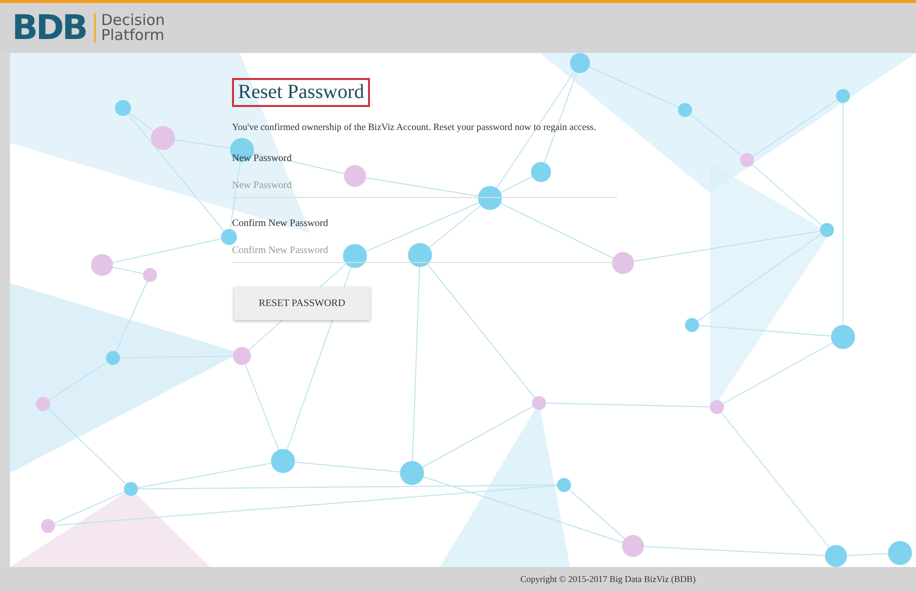  I want to click on logo-text: Platform, so click(133, 35).